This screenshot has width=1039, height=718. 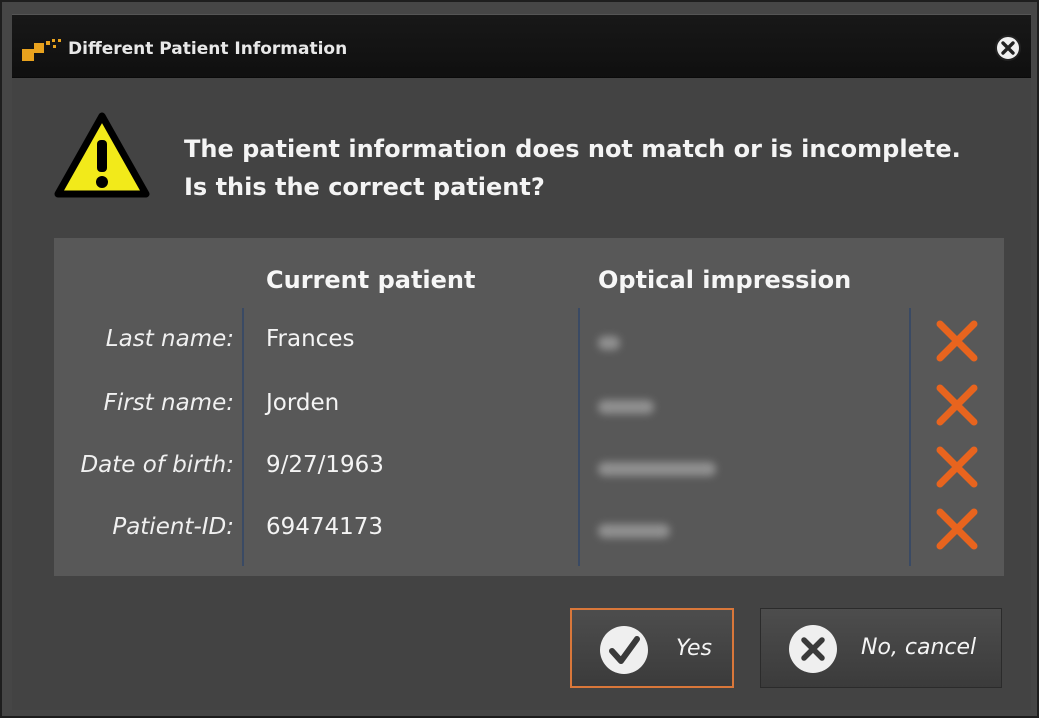 I want to click on optical-first-name-redacted, so click(x=626, y=407).